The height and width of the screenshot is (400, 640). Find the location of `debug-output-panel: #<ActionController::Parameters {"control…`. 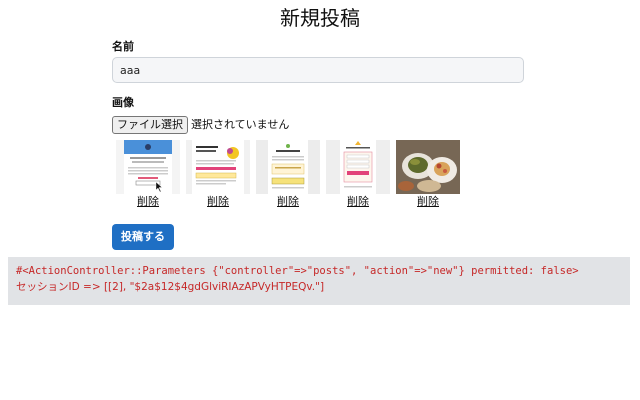

debug-output-panel: #<ActionController::Parameters {"control… is located at coordinates (319, 281).